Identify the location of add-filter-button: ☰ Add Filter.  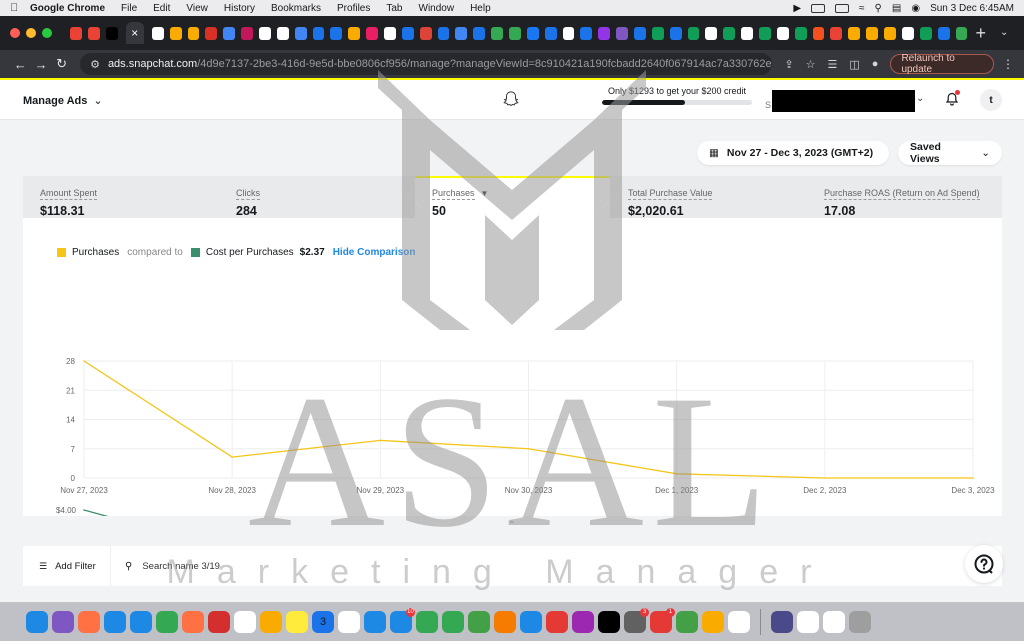
(67, 566).